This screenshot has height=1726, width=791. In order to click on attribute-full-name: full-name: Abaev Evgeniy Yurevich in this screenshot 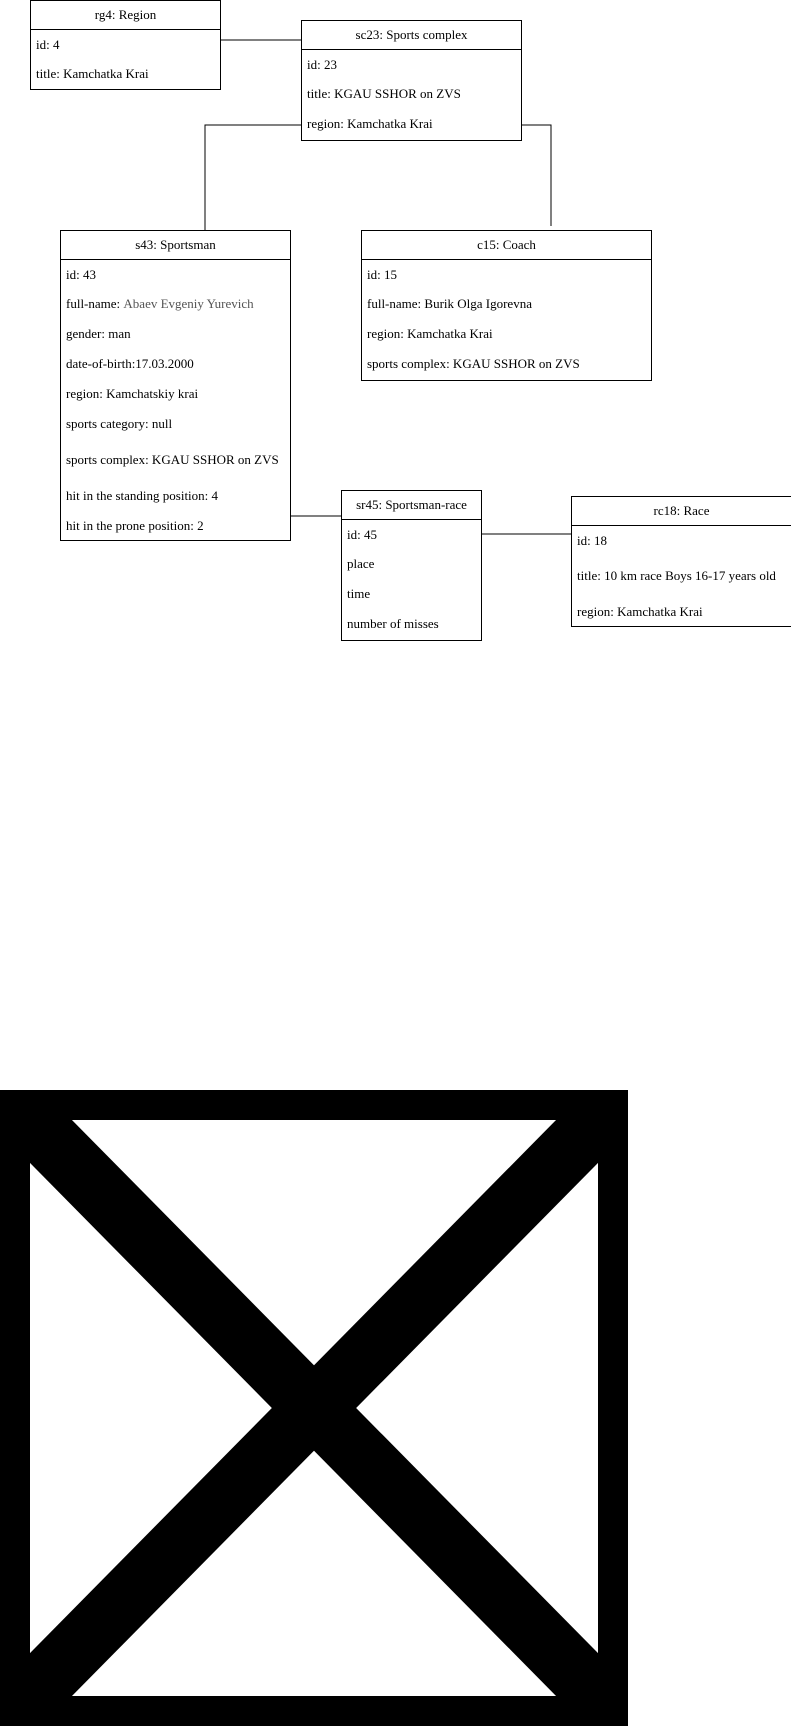, I will do `click(175, 303)`.